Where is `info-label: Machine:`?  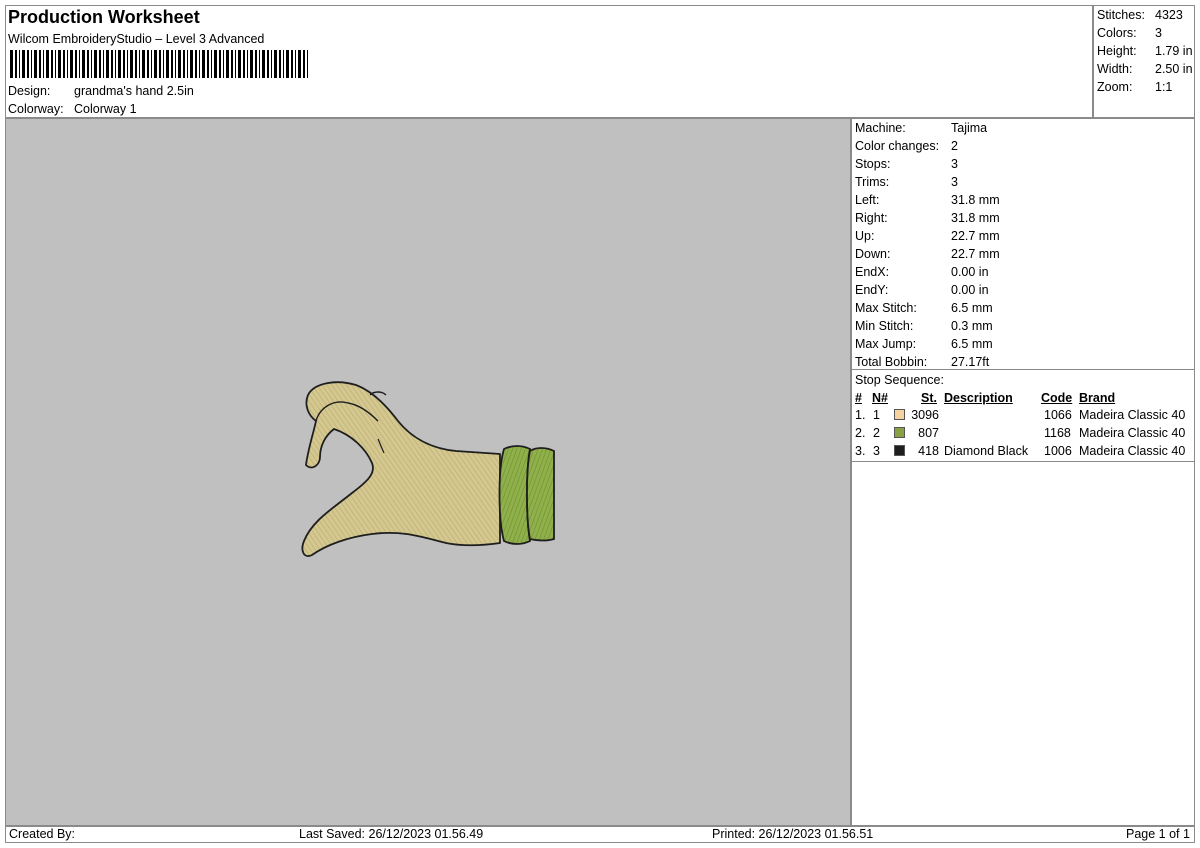 info-label: Machine: is located at coordinates (880, 128).